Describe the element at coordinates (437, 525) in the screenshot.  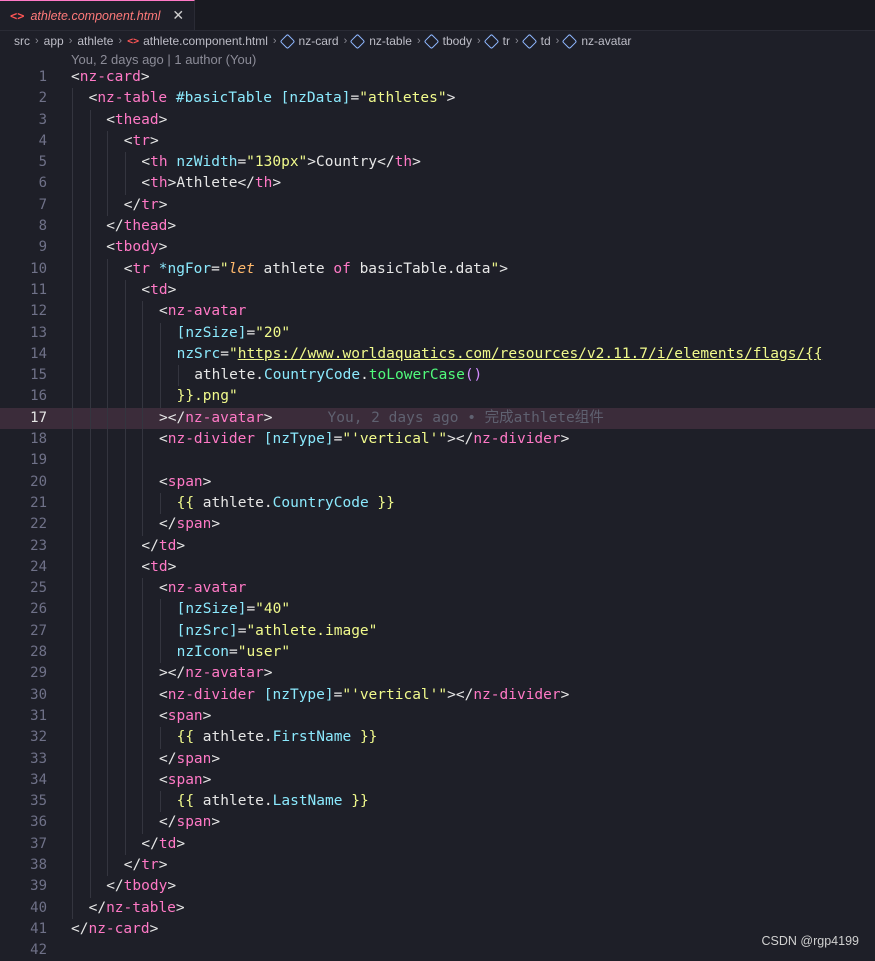
I see `code-line: 22 </span>` at that location.